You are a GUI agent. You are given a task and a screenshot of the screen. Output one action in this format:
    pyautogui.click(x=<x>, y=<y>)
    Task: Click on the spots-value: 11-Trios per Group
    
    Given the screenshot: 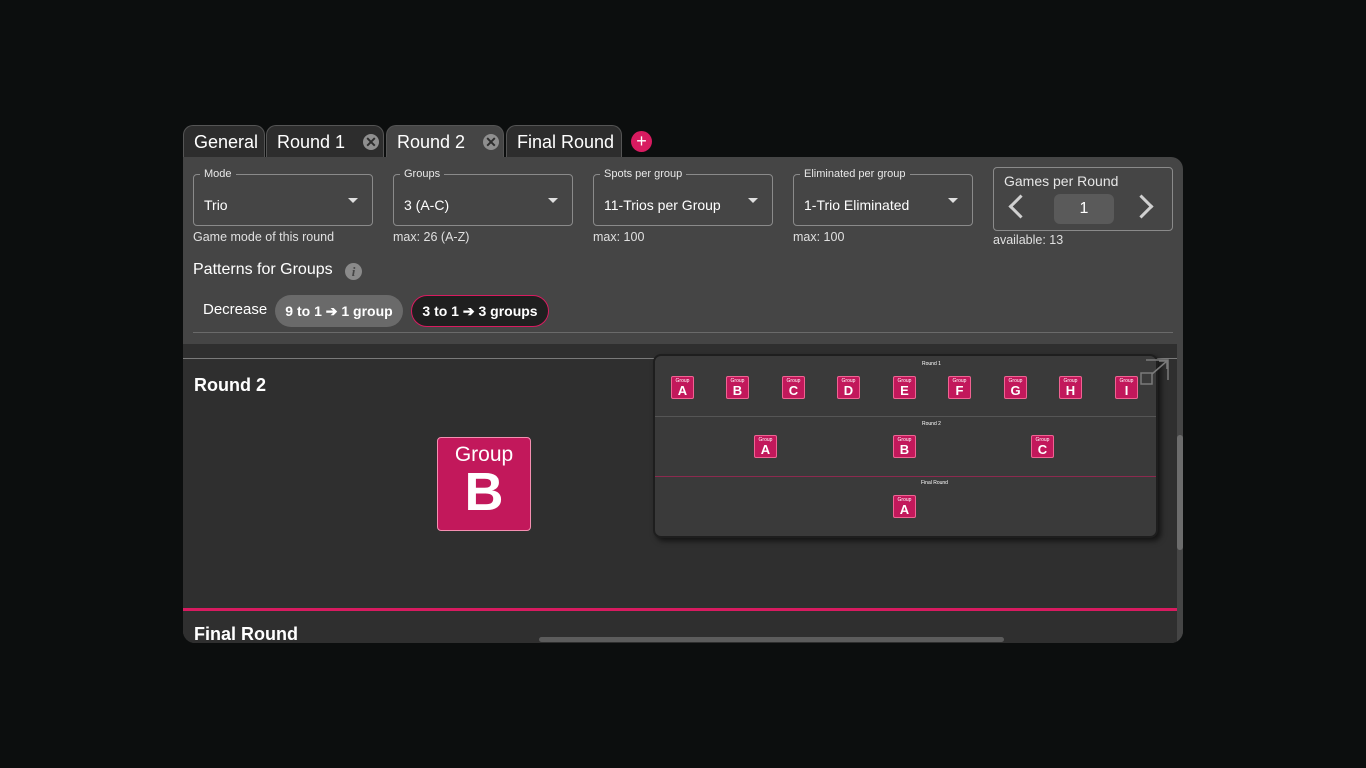 What is the action you would take?
    pyautogui.click(x=662, y=205)
    